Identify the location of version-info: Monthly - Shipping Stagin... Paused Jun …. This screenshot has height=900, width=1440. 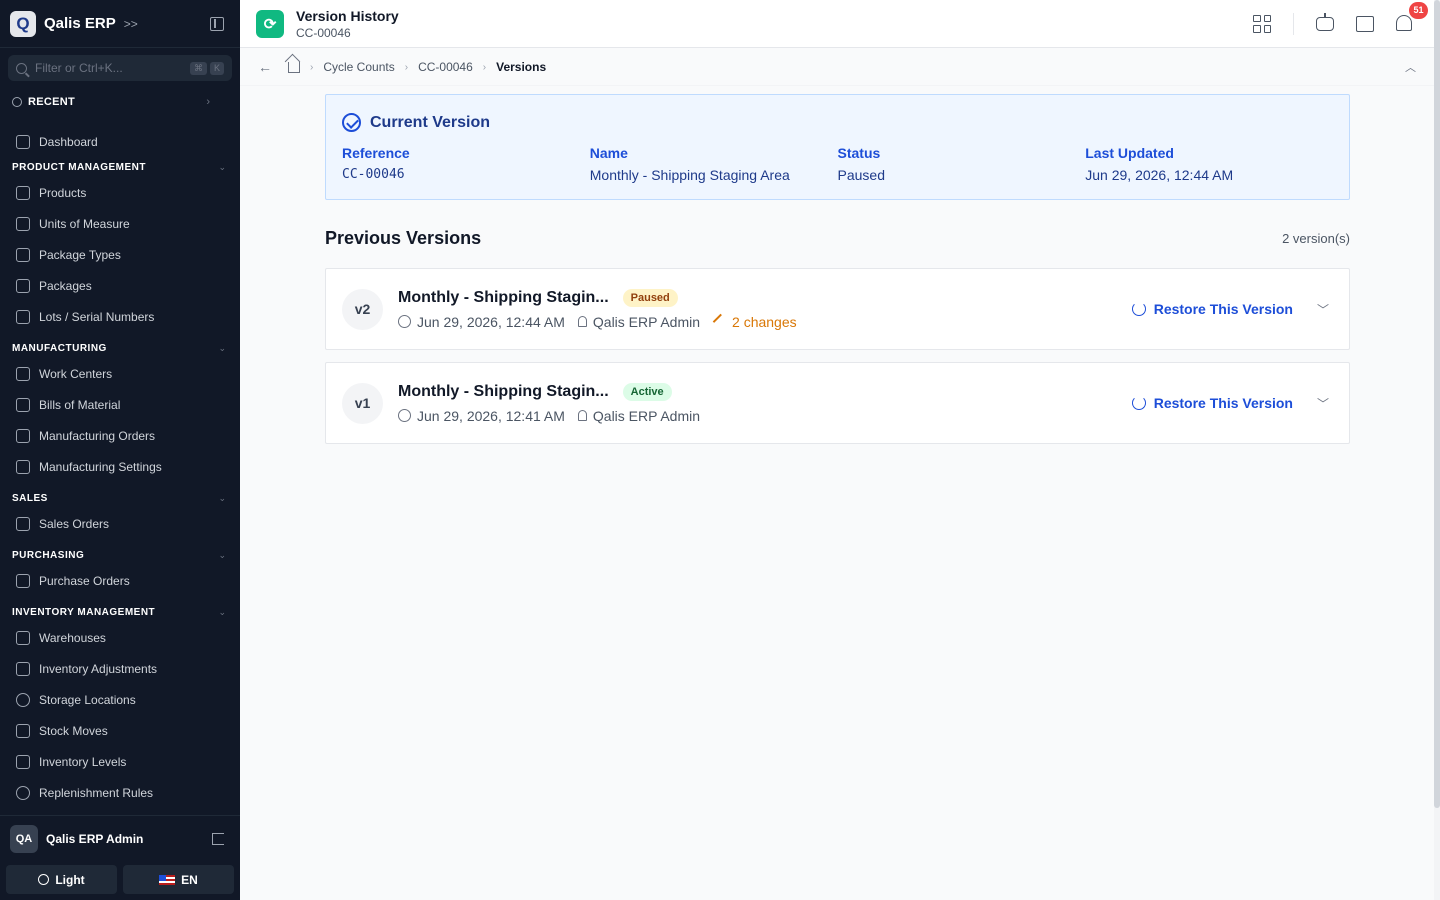
(597, 309).